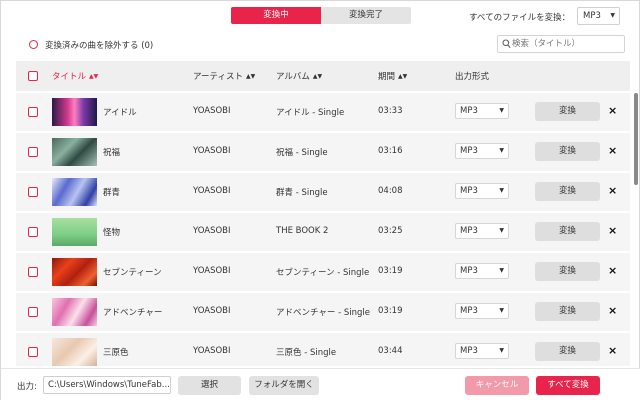 This screenshot has height=400, width=640. What do you see at coordinates (566, 44) in the screenshot?
I see `search-input` at bounding box center [566, 44].